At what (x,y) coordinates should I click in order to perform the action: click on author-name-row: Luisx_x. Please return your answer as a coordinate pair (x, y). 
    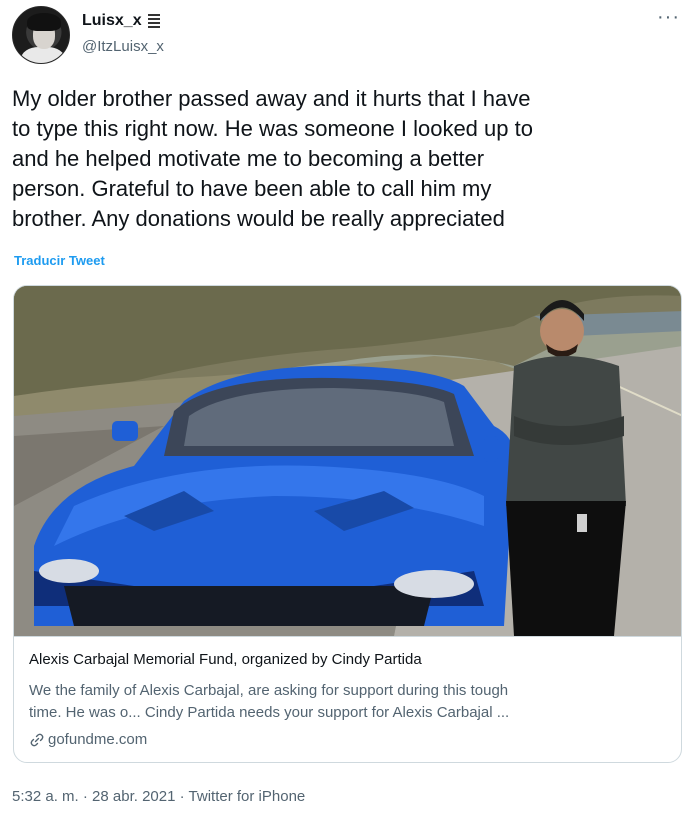
    Looking at the image, I should click on (121, 21).